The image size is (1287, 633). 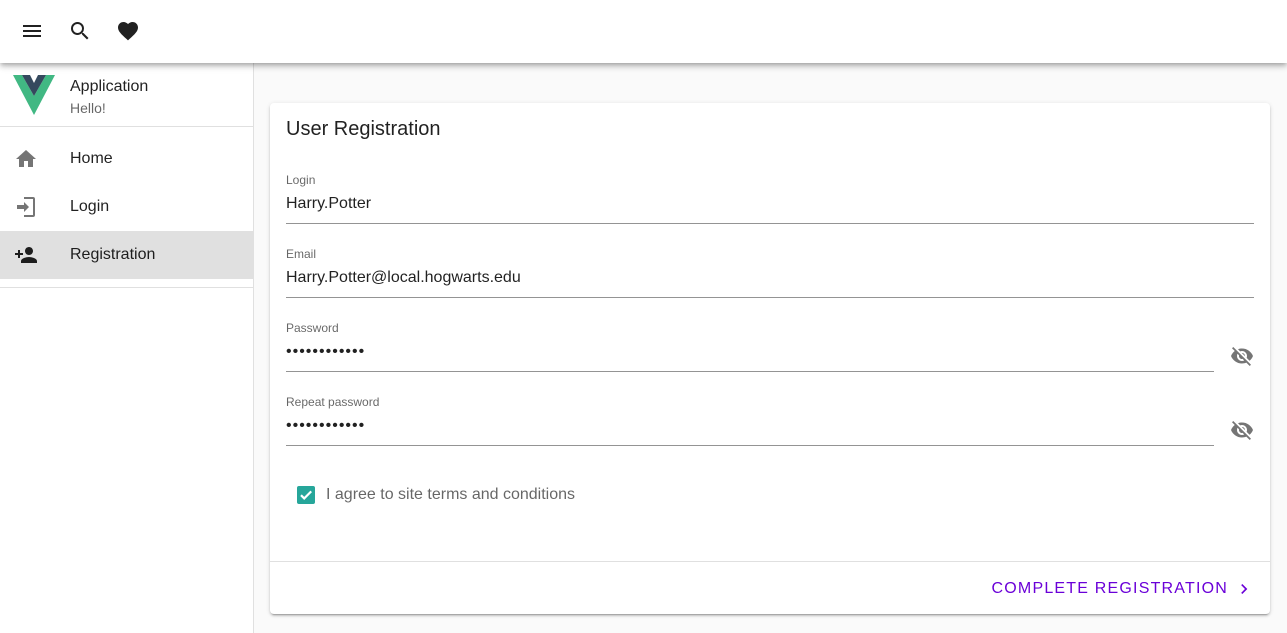 I want to click on login-input, so click(x=770, y=204).